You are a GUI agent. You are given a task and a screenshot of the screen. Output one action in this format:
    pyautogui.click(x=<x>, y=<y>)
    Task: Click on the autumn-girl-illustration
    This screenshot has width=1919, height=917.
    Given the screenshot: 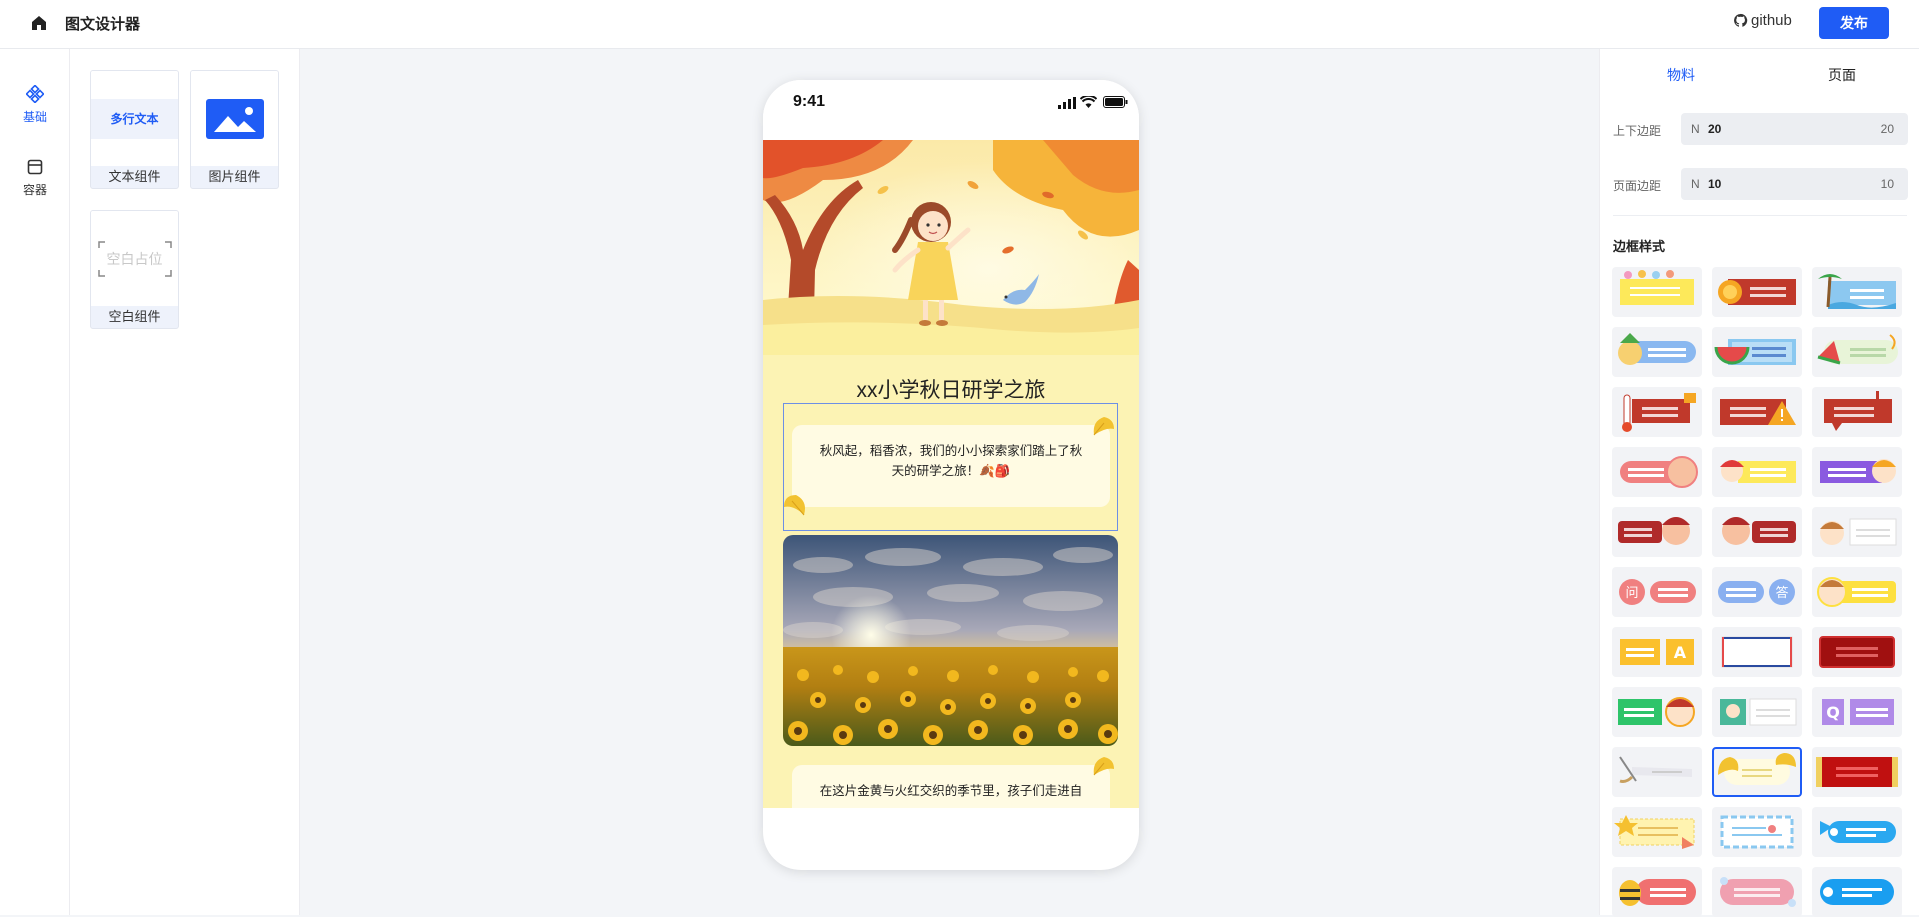 What is the action you would take?
    pyautogui.click(x=951, y=247)
    